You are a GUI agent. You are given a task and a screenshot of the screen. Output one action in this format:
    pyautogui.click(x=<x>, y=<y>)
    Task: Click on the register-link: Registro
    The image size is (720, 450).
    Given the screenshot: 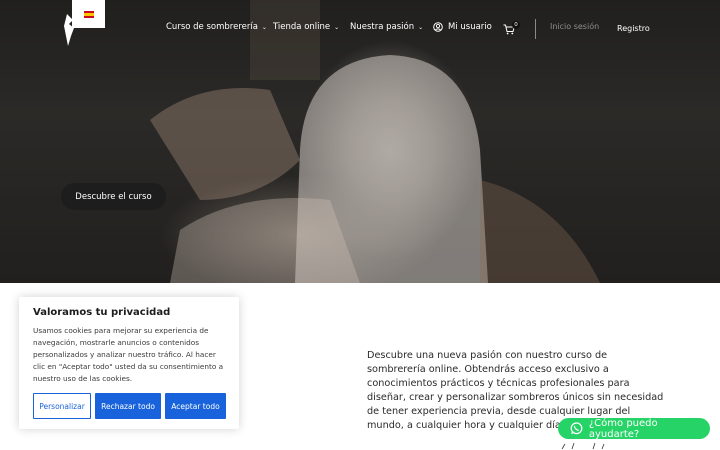 What is the action you would take?
    pyautogui.click(x=633, y=28)
    